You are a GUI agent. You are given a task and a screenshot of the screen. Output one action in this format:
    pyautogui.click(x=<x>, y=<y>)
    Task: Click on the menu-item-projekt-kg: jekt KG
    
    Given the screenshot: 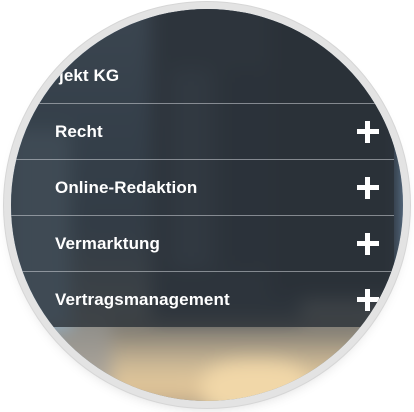 What is the action you would take?
    pyautogui.click(x=202, y=76)
    